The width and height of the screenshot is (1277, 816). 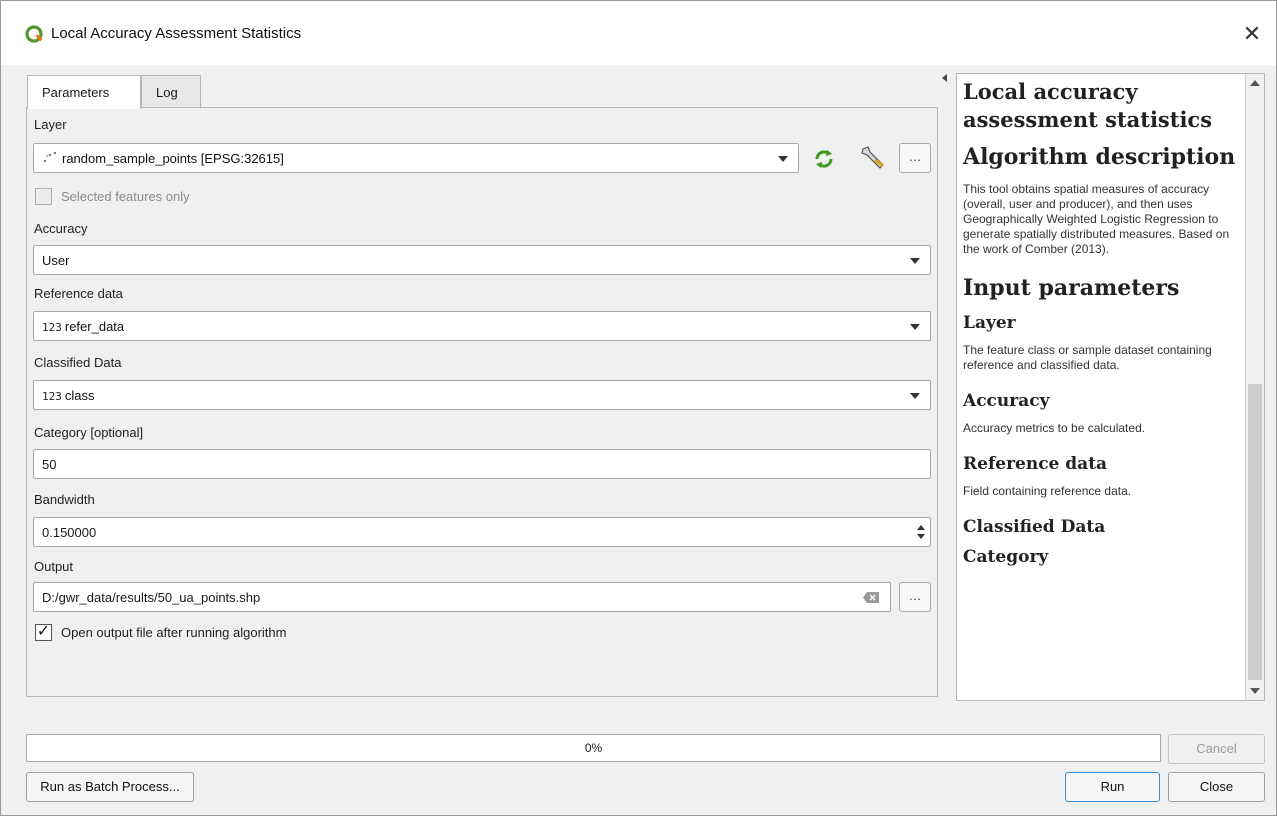 I want to click on run-button: Run, so click(x=1112, y=787).